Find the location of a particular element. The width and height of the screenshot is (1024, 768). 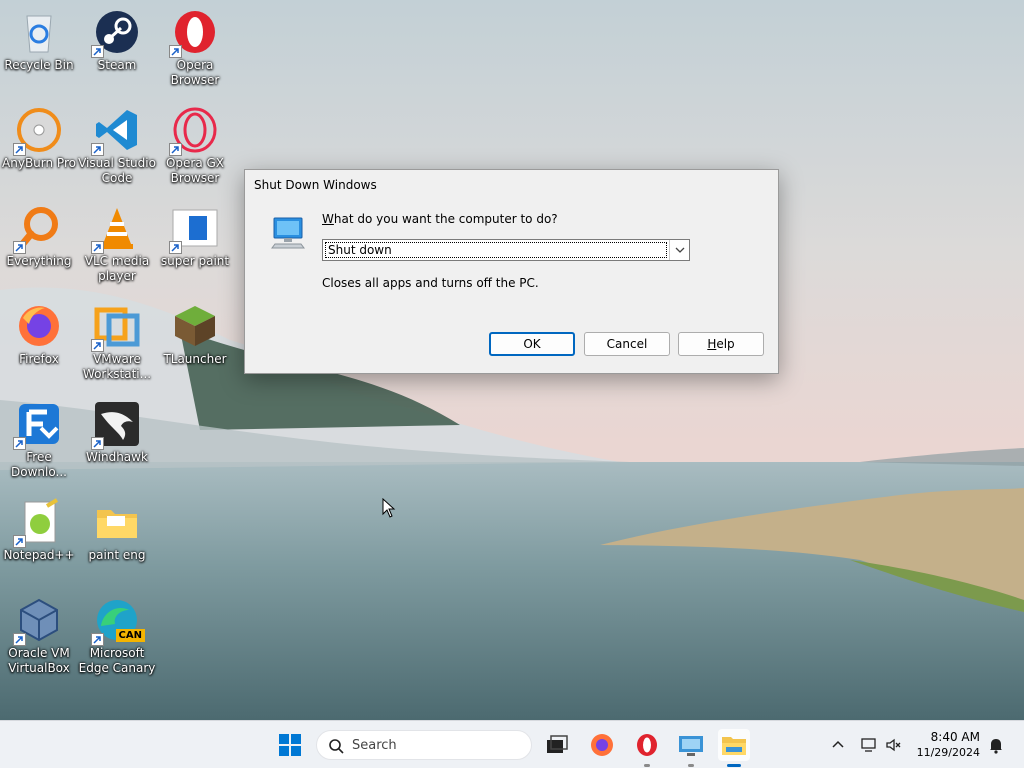

firefox-icon is located at coordinates (39, 326).